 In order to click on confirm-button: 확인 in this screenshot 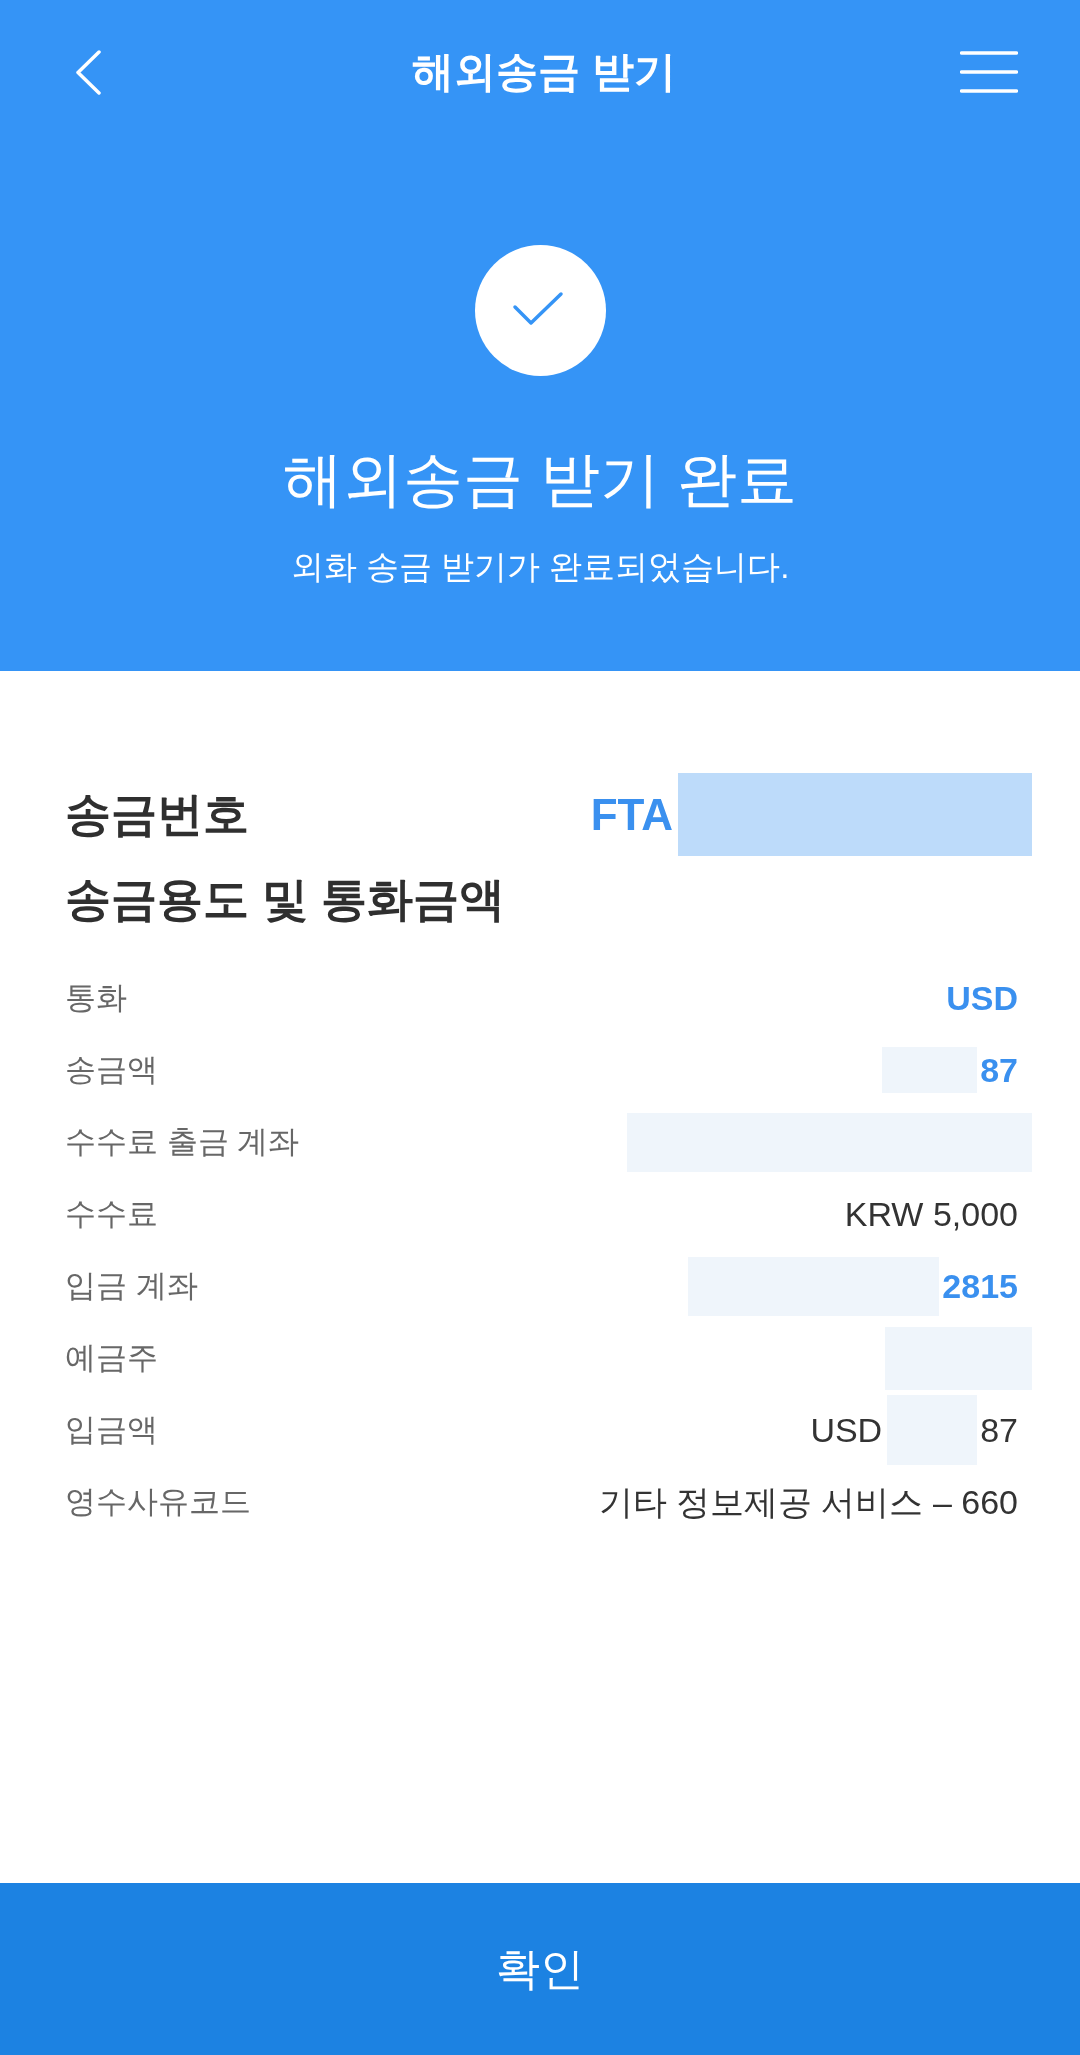, I will do `click(540, 1969)`.